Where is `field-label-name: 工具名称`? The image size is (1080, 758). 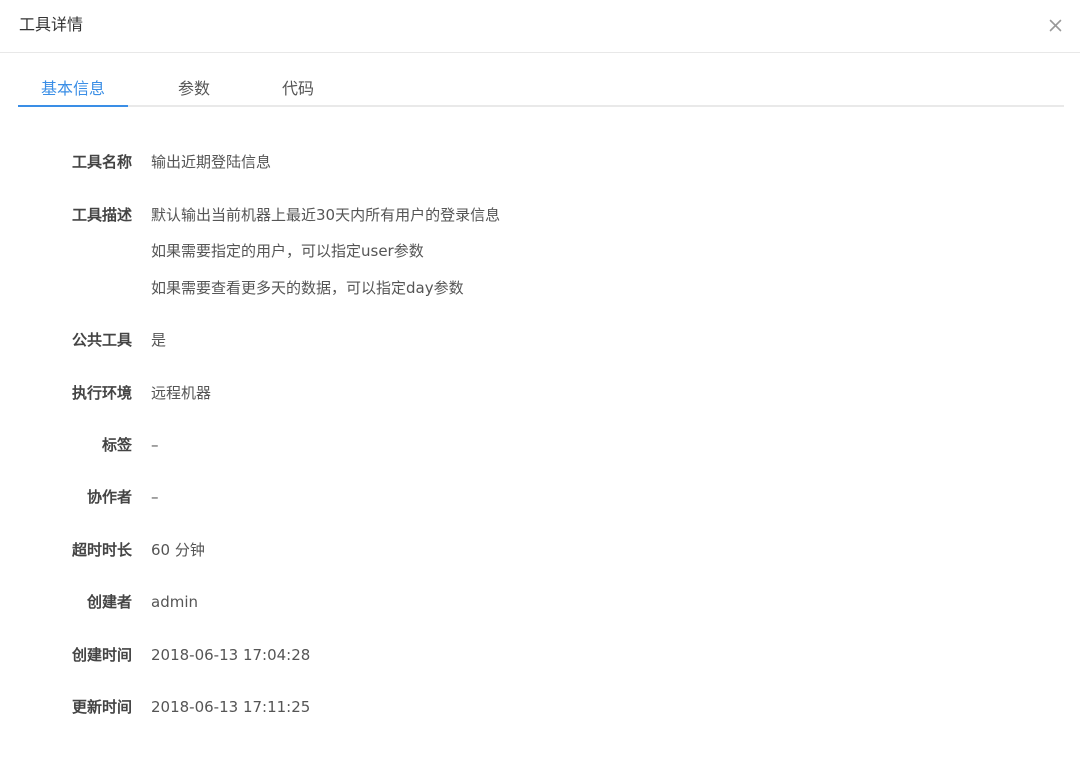 field-label-name: 工具名称 is located at coordinates (101, 162).